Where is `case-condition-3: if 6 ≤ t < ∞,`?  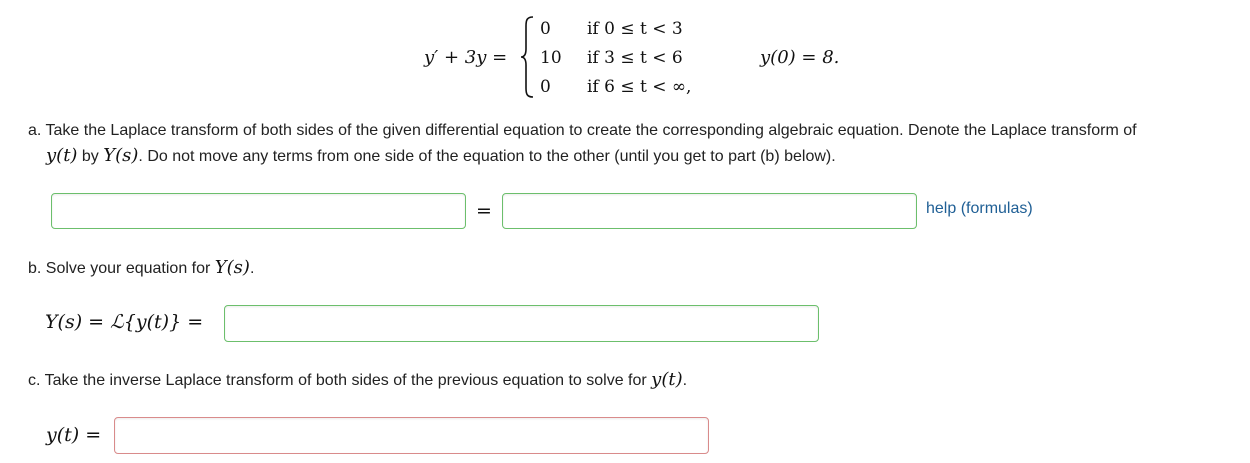 case-condition-3: if 6 ≤ t < ∞, is located at coordinates (639, 87).